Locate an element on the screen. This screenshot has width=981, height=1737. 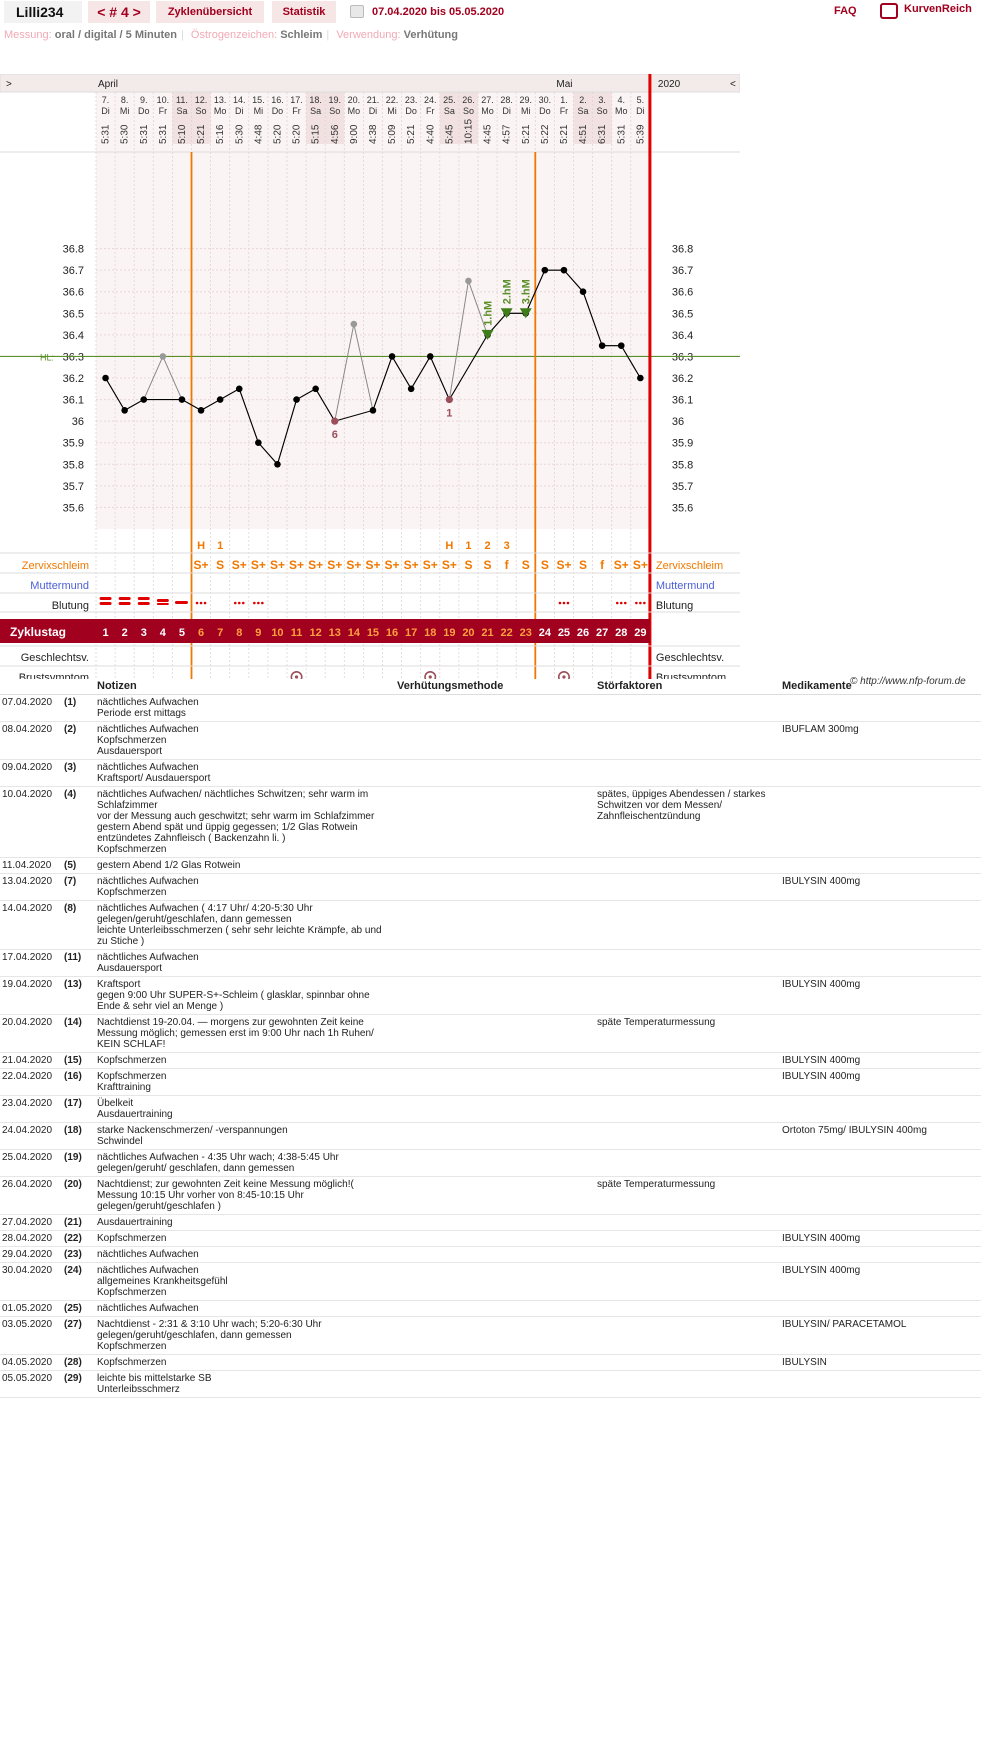
special-mark-label: 1 is located at coordinates (449, 414).